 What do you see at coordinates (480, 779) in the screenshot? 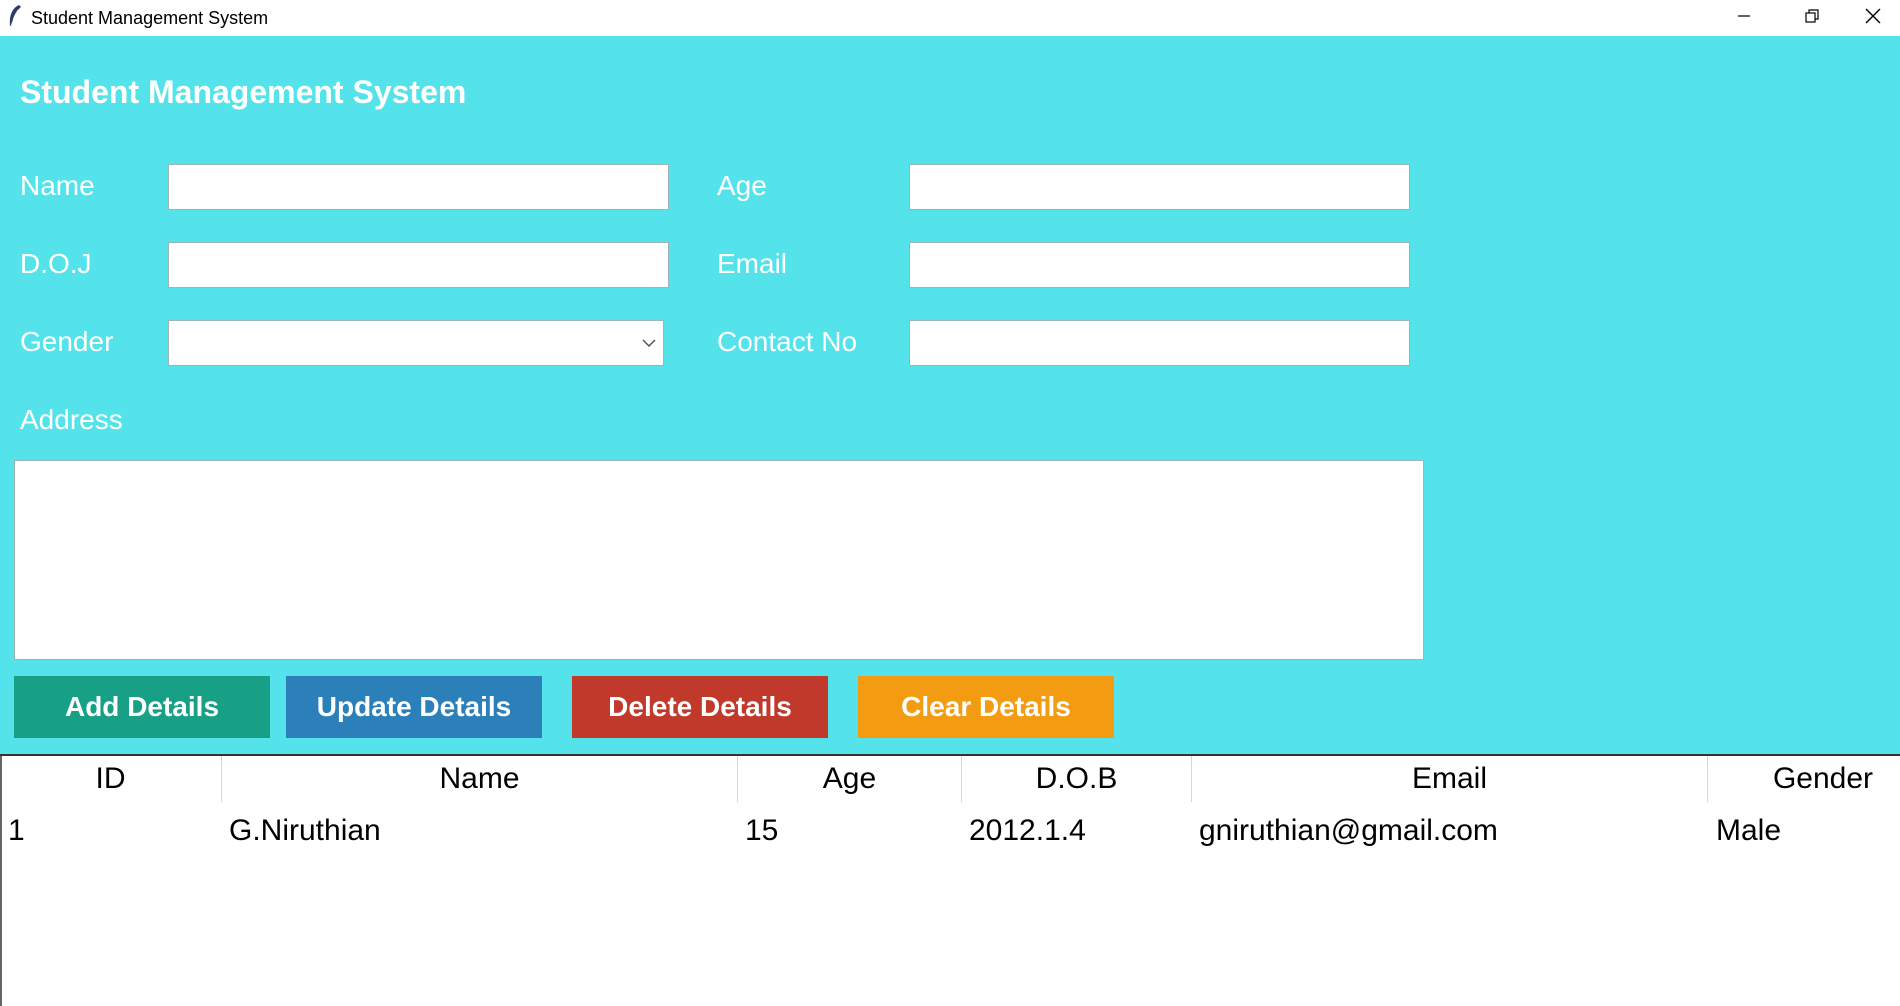
I see `column-header-name: Name` at bounding box center [480, 779].